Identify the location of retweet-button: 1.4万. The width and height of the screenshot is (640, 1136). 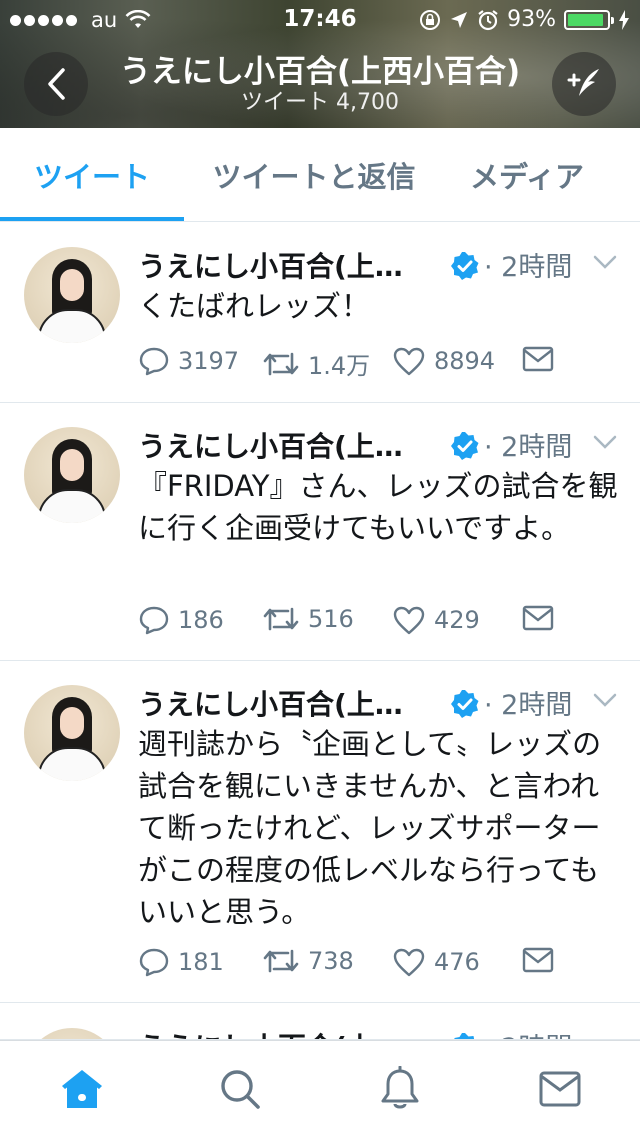
(316, 363).